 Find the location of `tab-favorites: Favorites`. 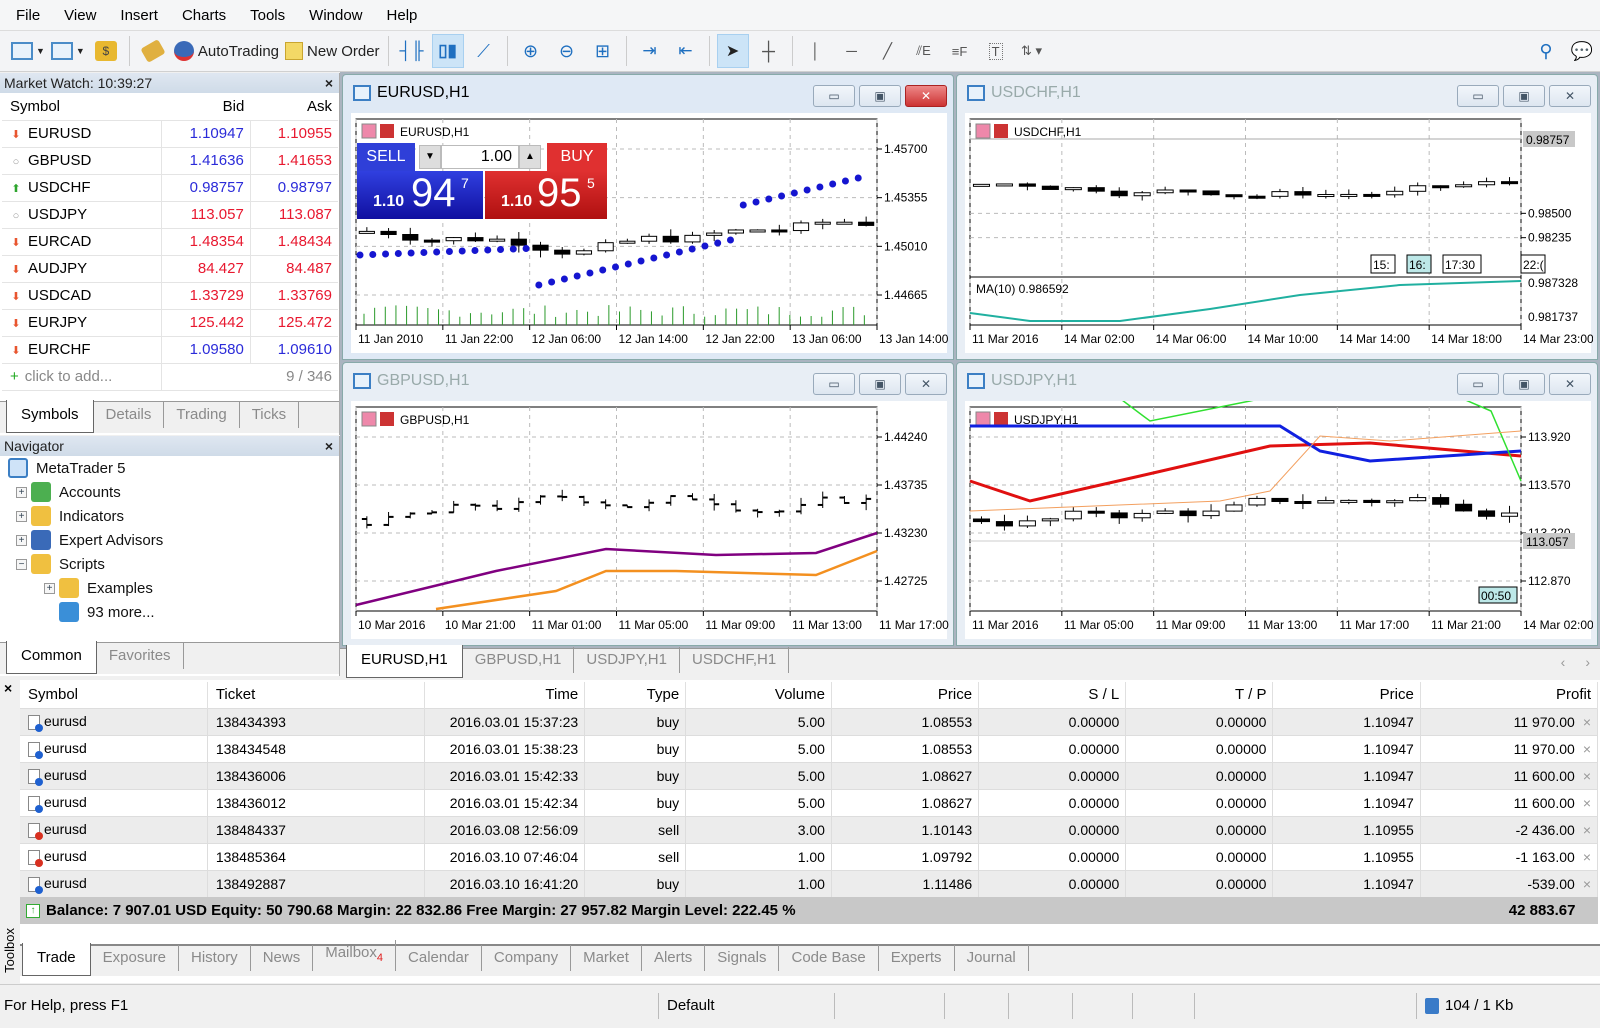

tab-favorites: Favorites is located at coordinates (140, 656).